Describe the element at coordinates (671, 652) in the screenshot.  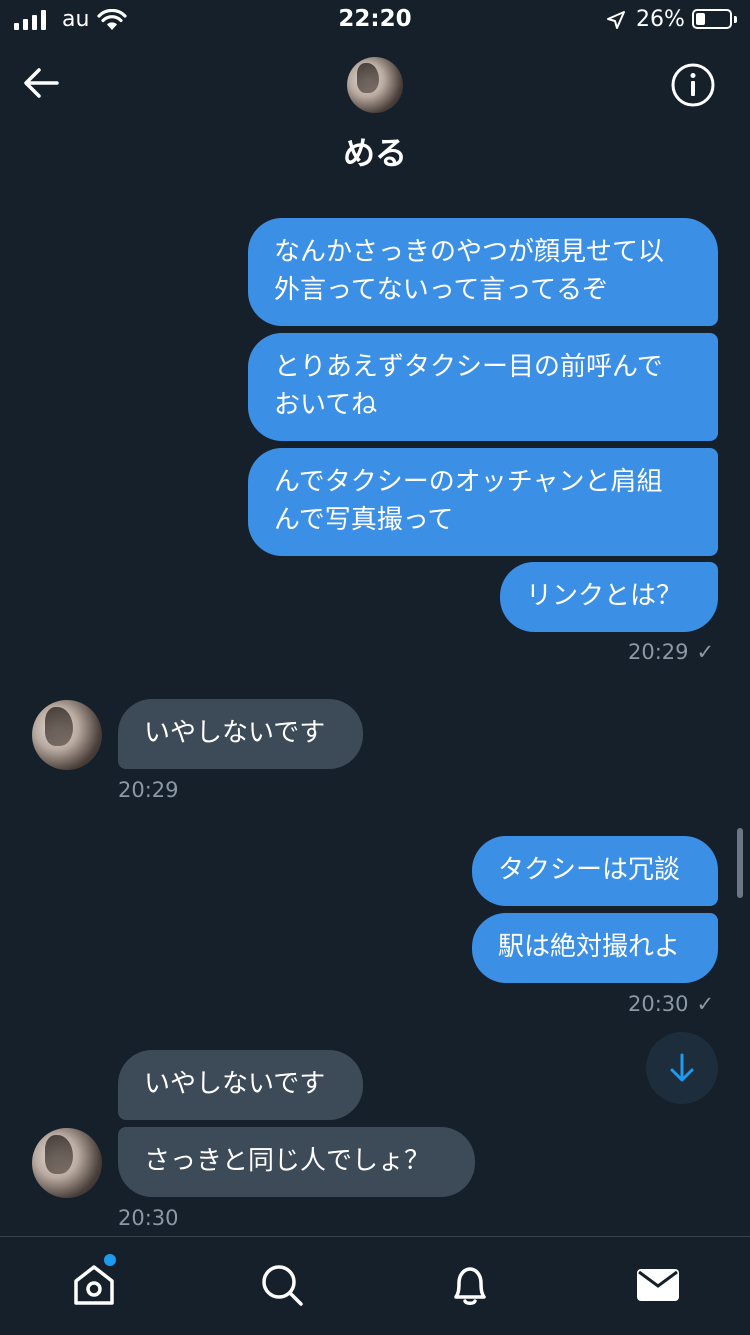
I see `message-timestamp: 20:29 ✓` at that location.